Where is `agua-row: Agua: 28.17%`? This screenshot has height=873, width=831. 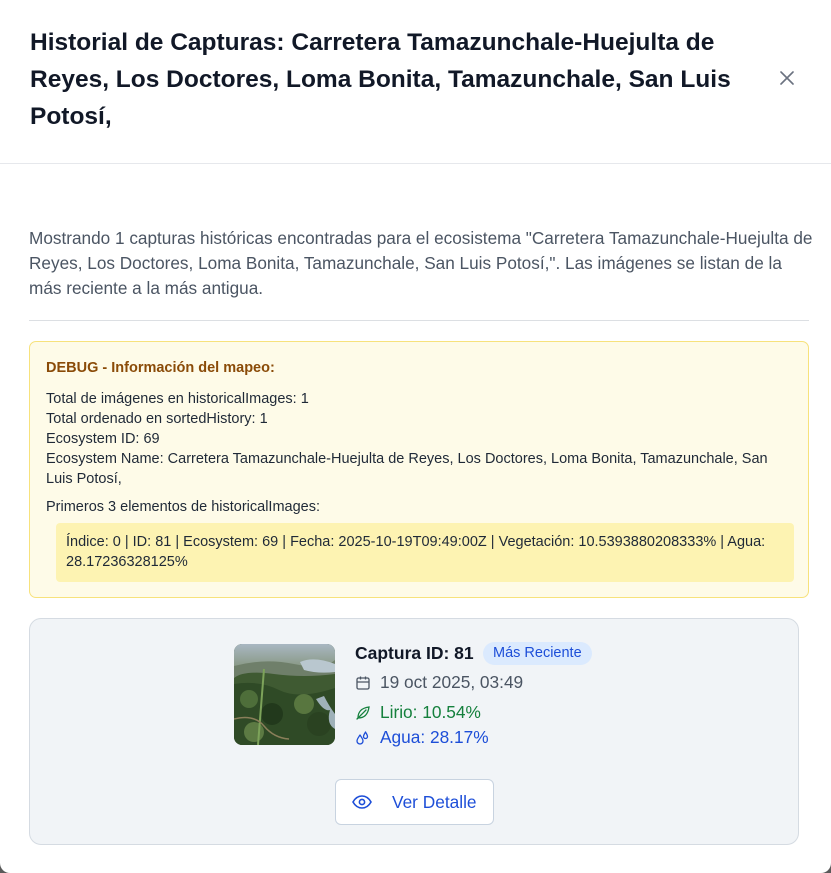 agua-row: Agua: 28.17% is located at coordinates (422, 737).